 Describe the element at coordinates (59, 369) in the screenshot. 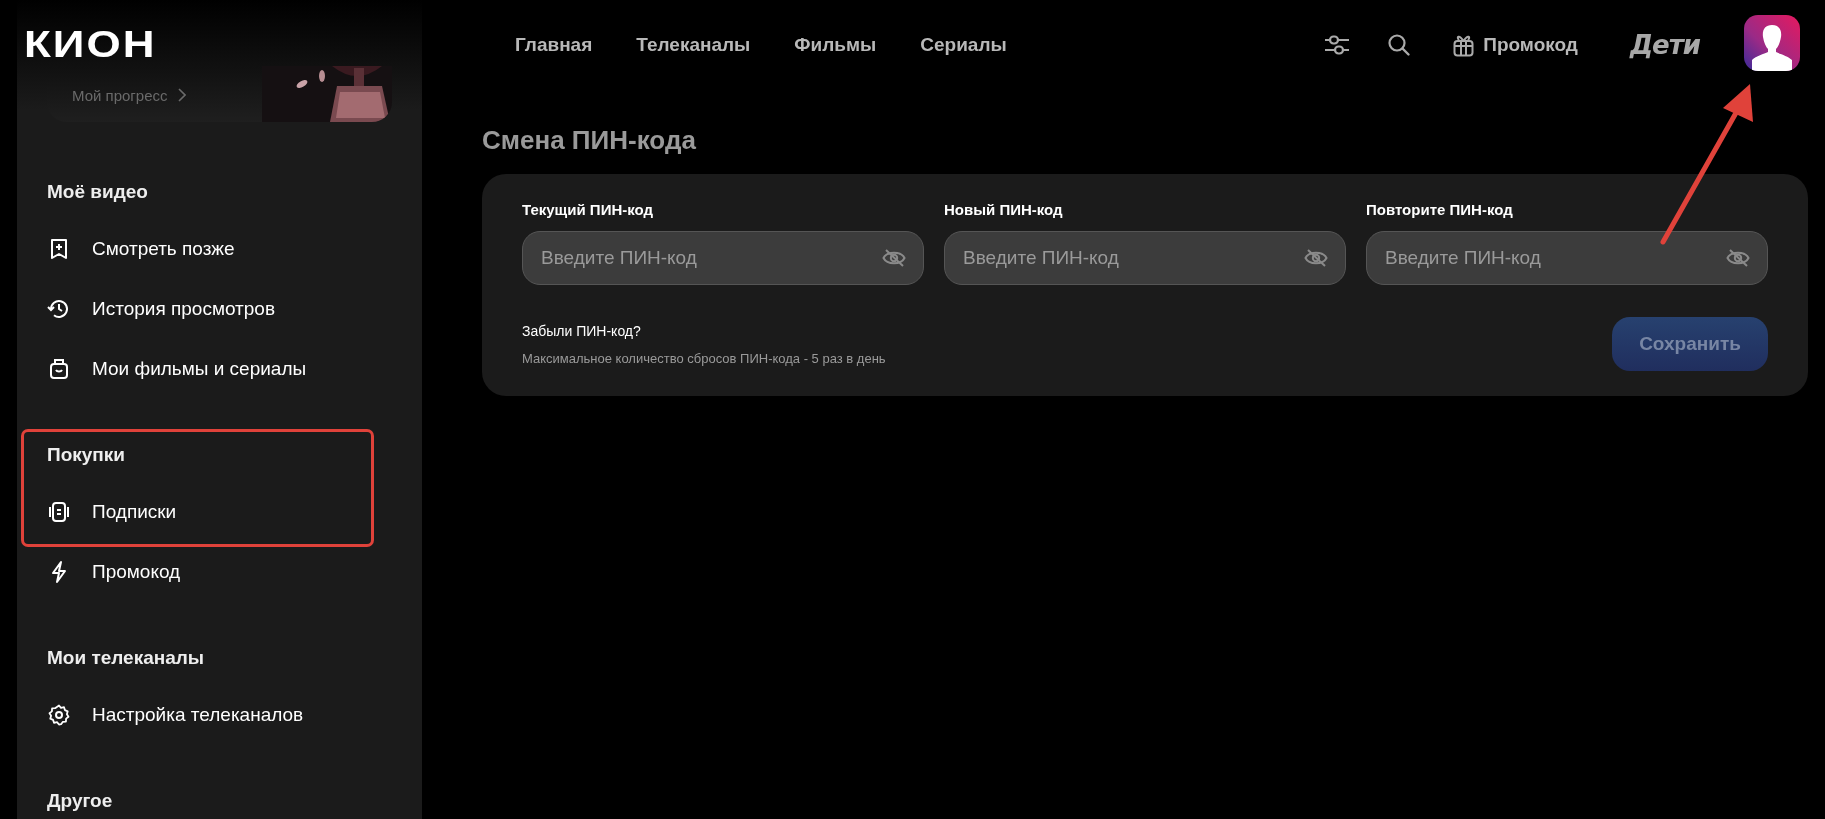

I see `bag-icon` at that location.